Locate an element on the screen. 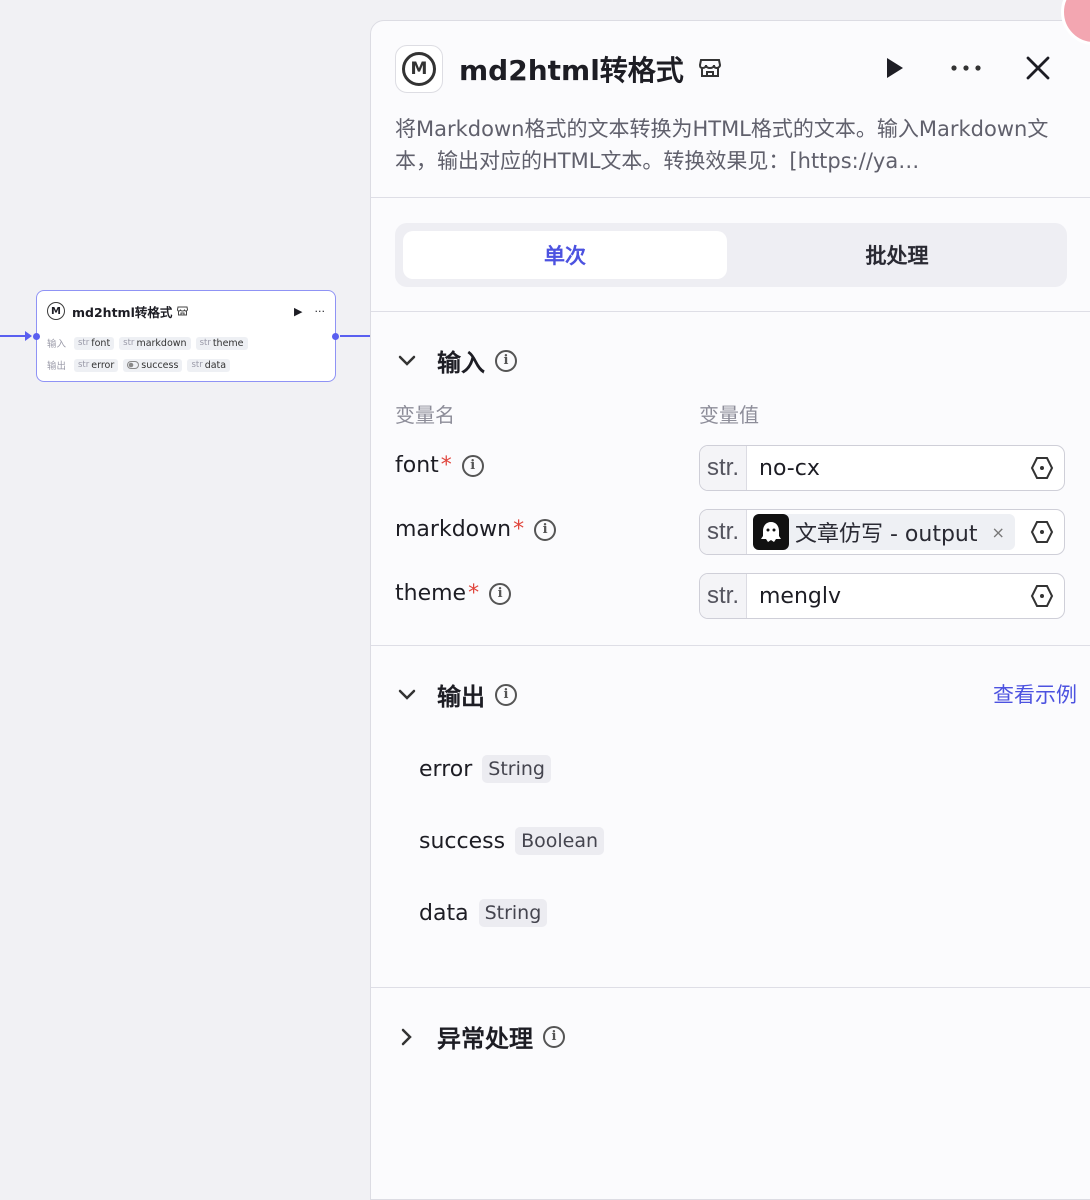  play-icon is located at coordinates (895, 68).